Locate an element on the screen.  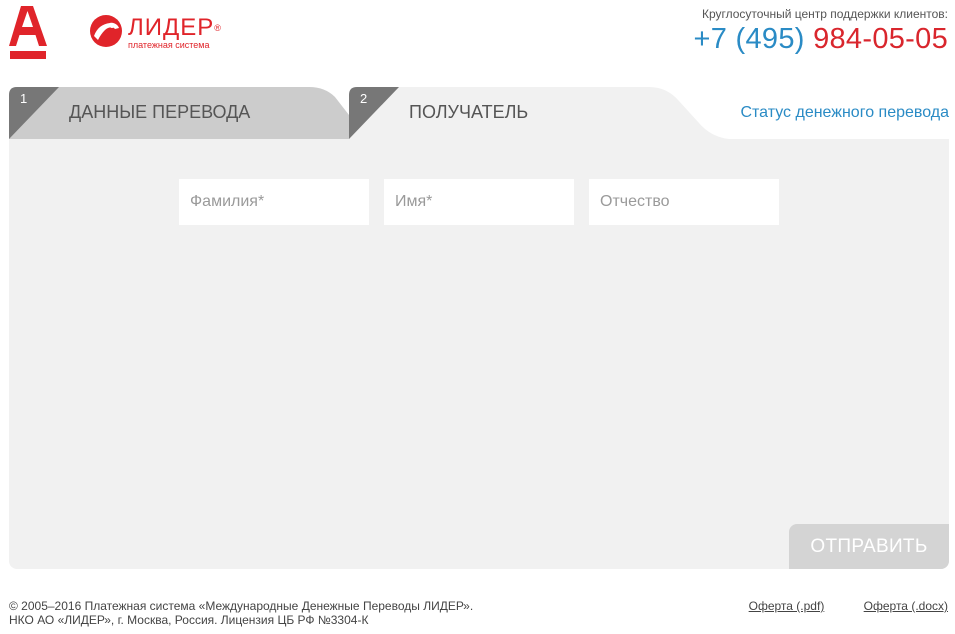
middle-name-field is located at coordinates (684, 202).